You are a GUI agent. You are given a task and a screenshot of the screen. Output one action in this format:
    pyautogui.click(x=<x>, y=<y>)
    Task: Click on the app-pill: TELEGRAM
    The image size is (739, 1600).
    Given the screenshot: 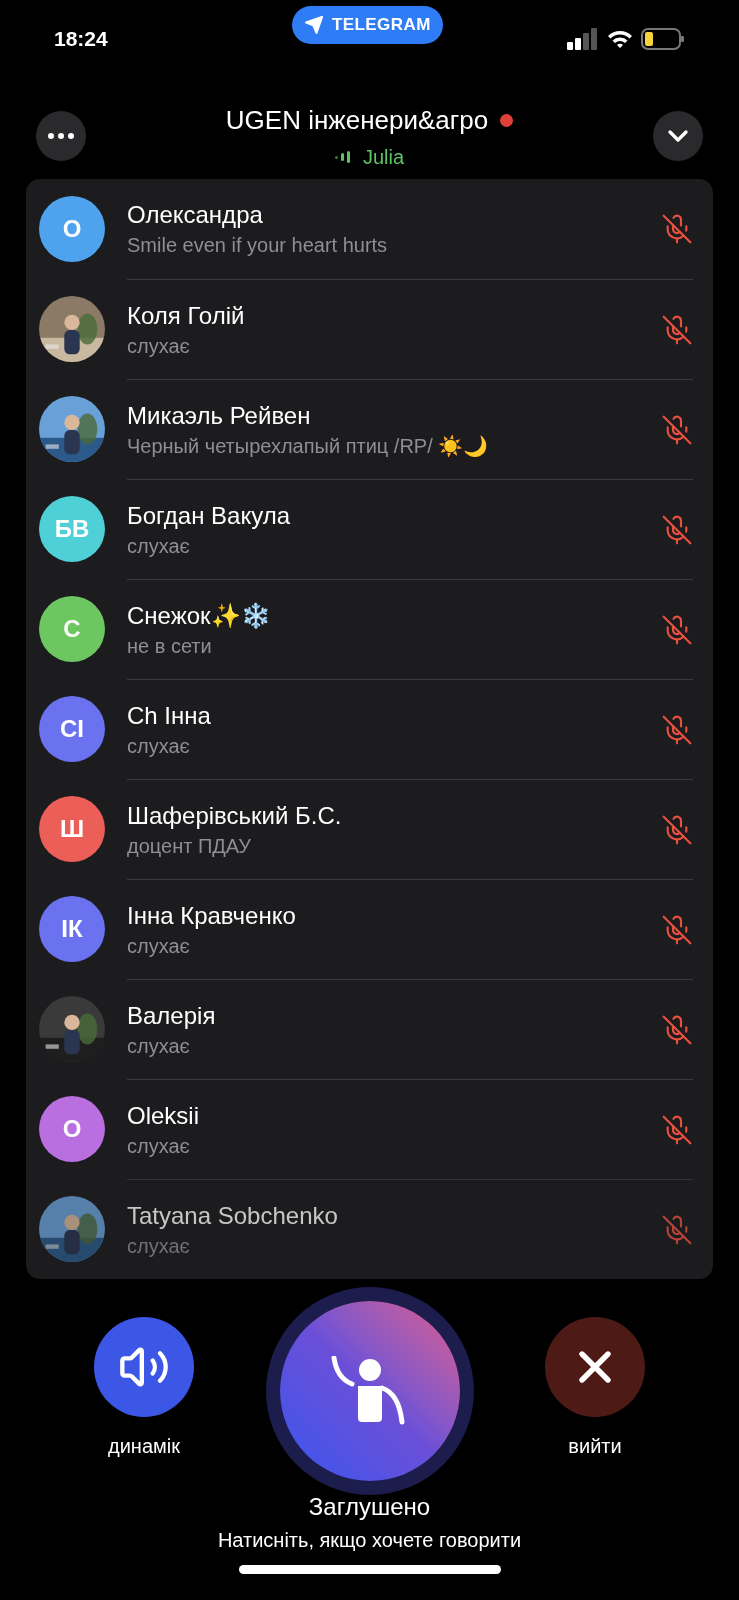 What is the action you would take?
    pyautogui.click(x=367, y=25)
    